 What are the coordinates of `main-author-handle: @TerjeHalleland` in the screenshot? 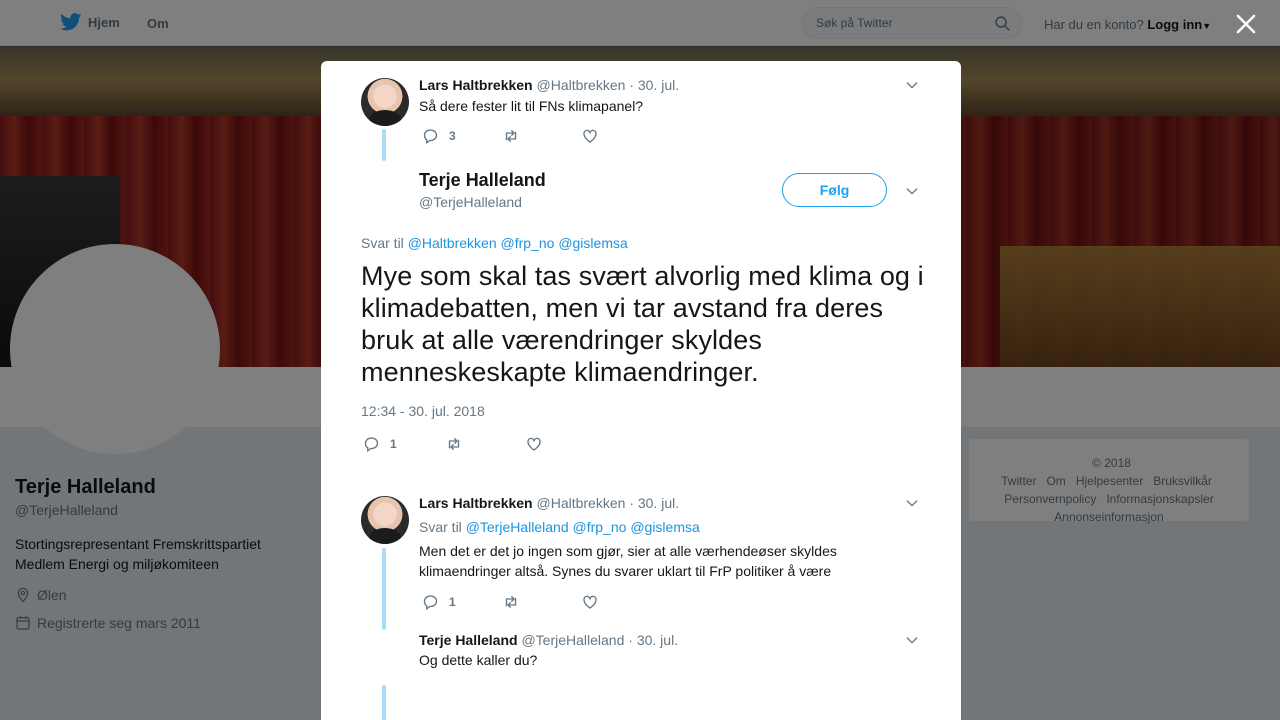 It's located at (470, 202).